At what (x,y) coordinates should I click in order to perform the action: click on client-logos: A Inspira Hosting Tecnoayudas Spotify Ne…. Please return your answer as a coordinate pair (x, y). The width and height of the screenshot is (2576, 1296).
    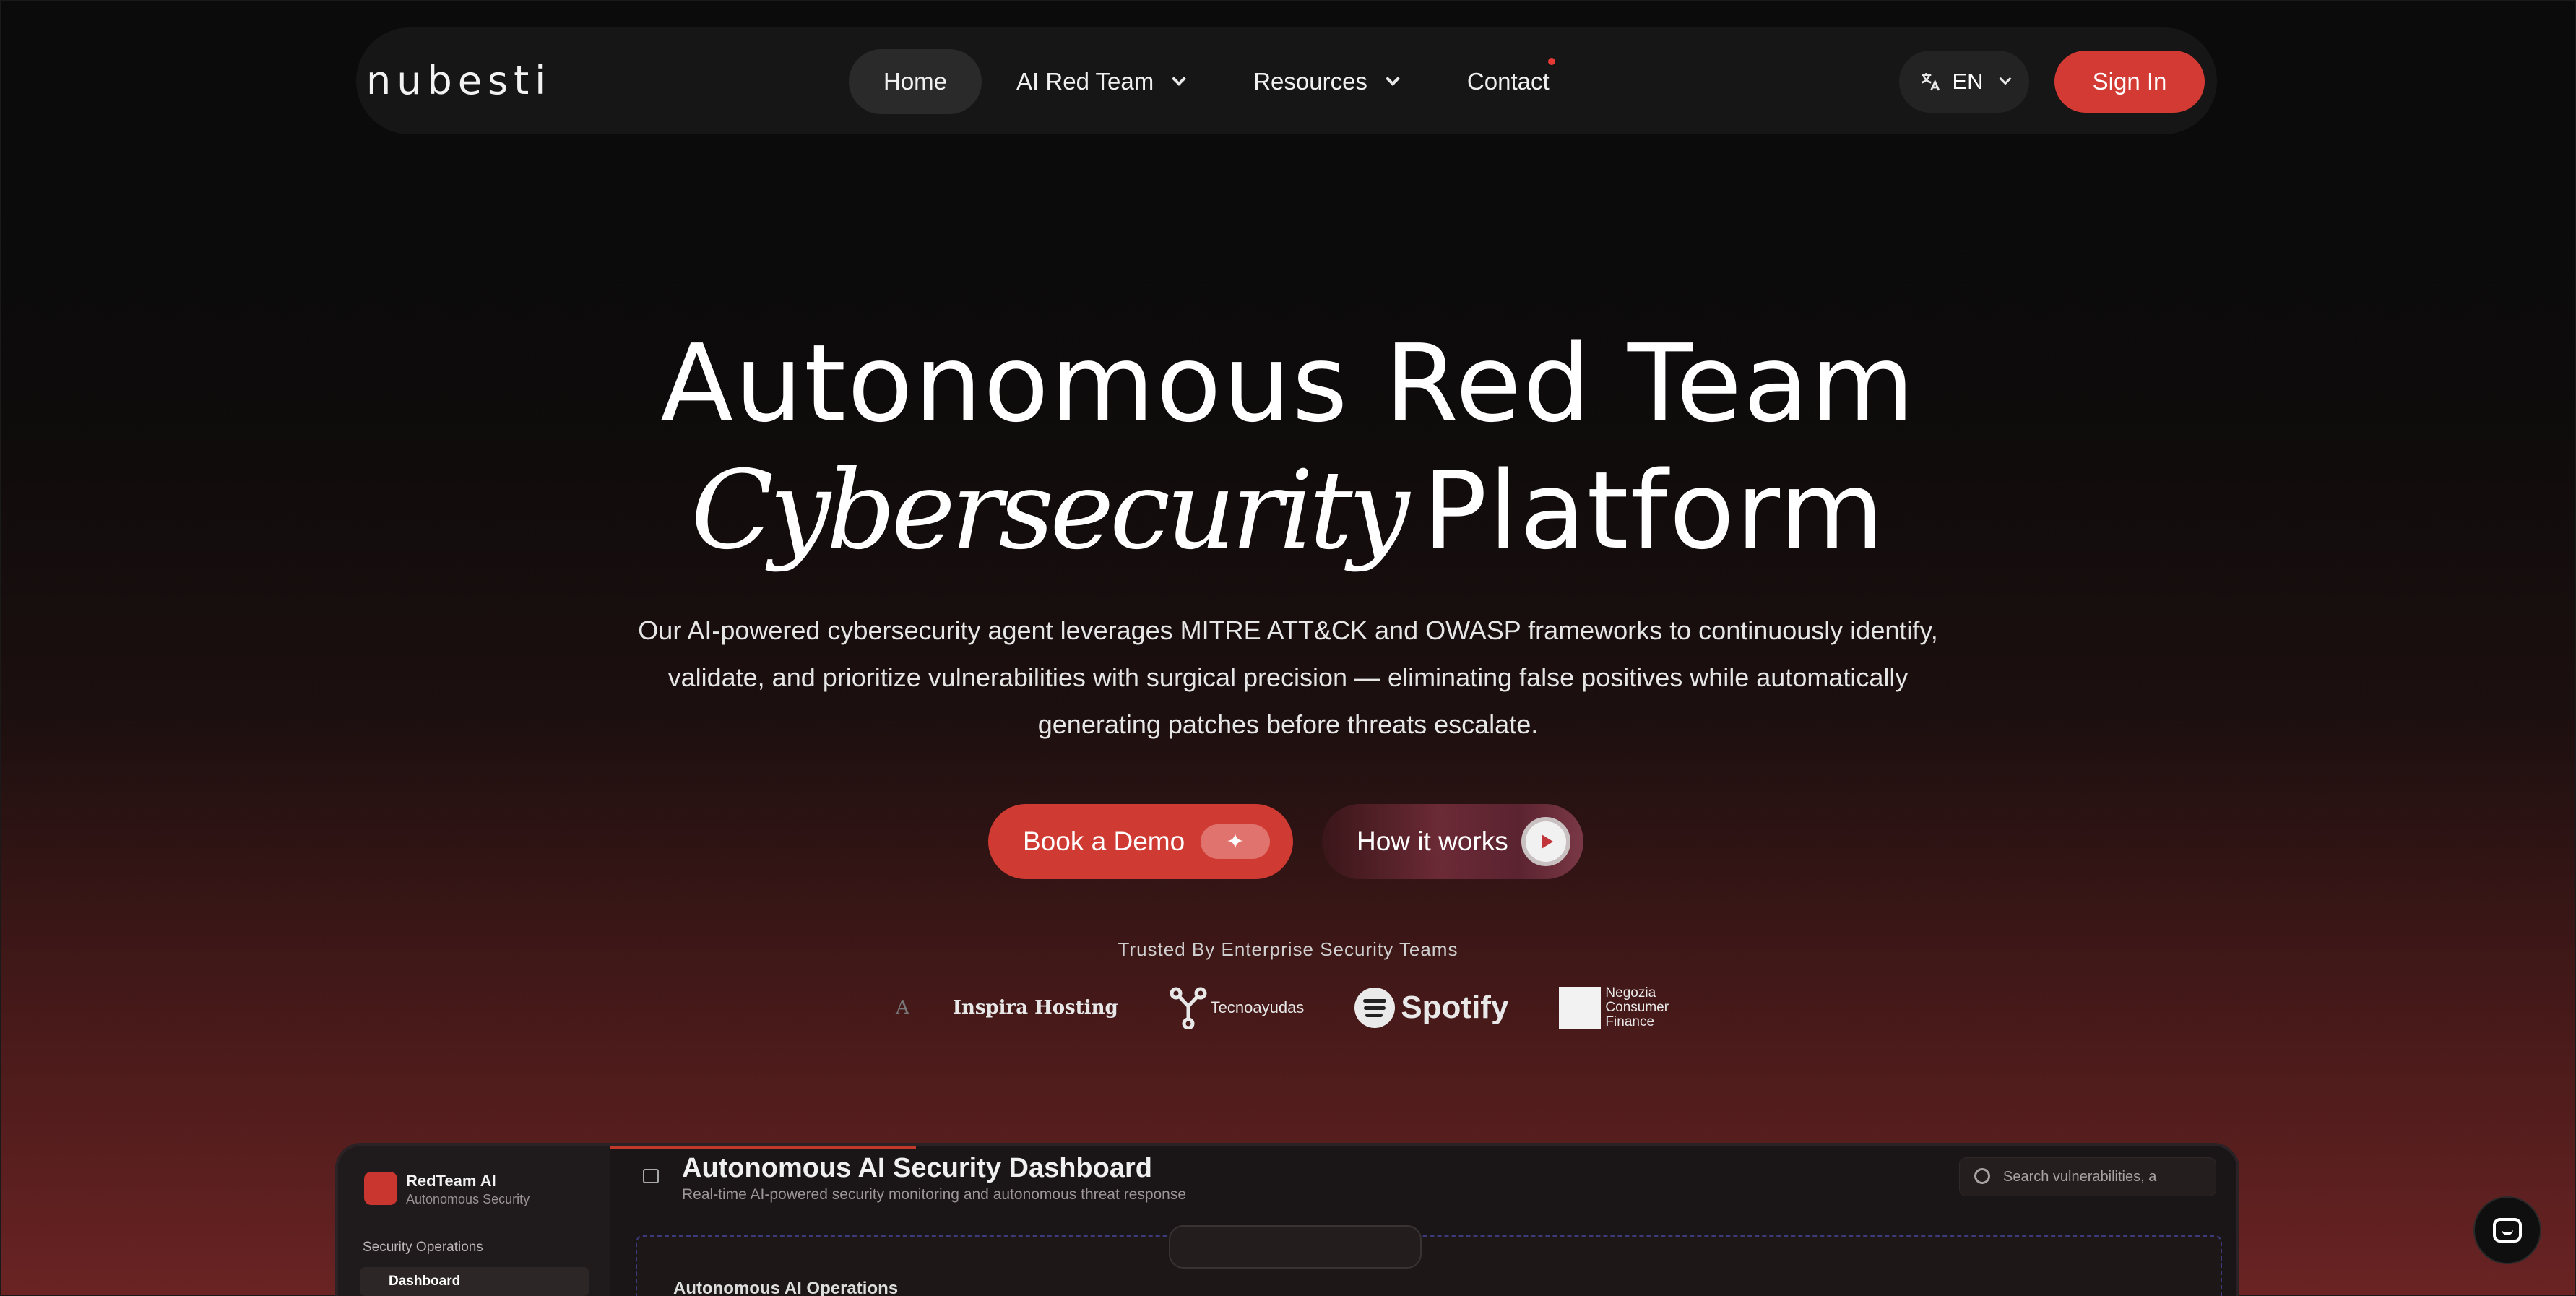
    Looking at the image, I should click on (1307, 1008).